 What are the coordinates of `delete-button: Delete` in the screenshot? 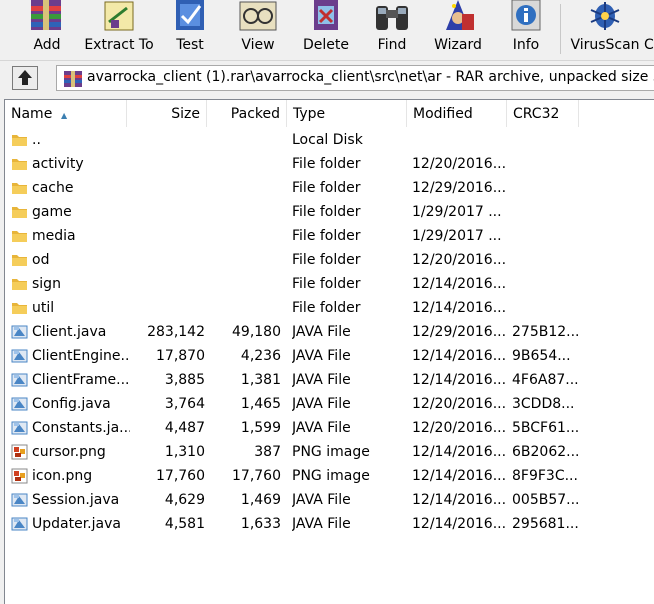 It's located at (326, 29).